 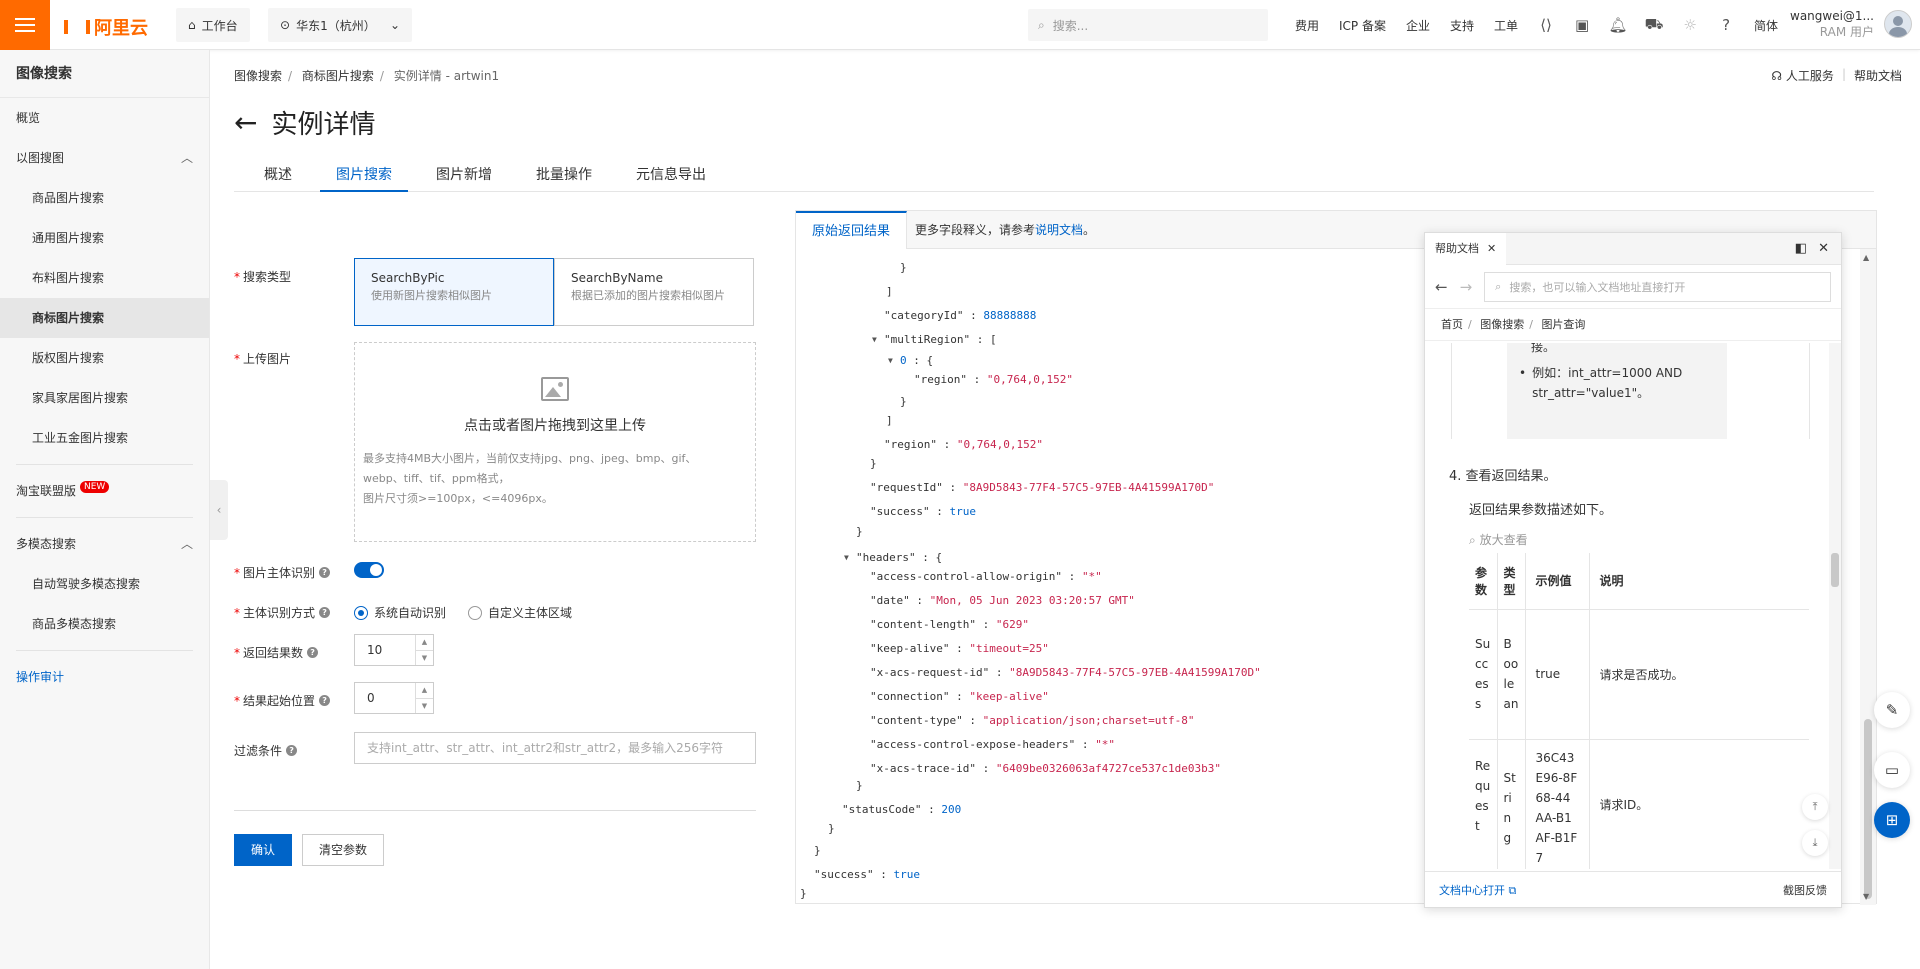 What do you see at coordinates (1802, 75) in the screenshot?
I see `service-link: ☊ 人工服务` at bounding box center [1802, 75].